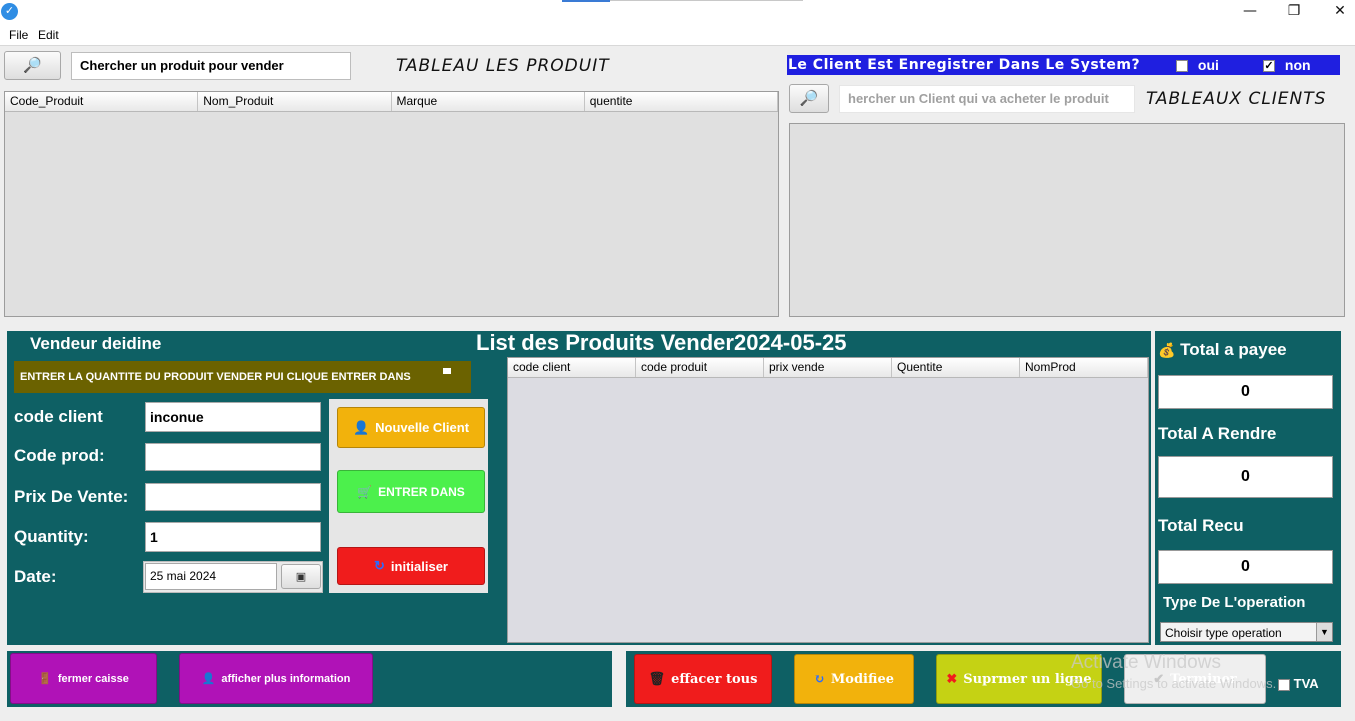 This screenshot has width=1355, height=721. I want to click on products-table-header: Code_Produit Nom_Produit Marque quentite, so click(391, 102).